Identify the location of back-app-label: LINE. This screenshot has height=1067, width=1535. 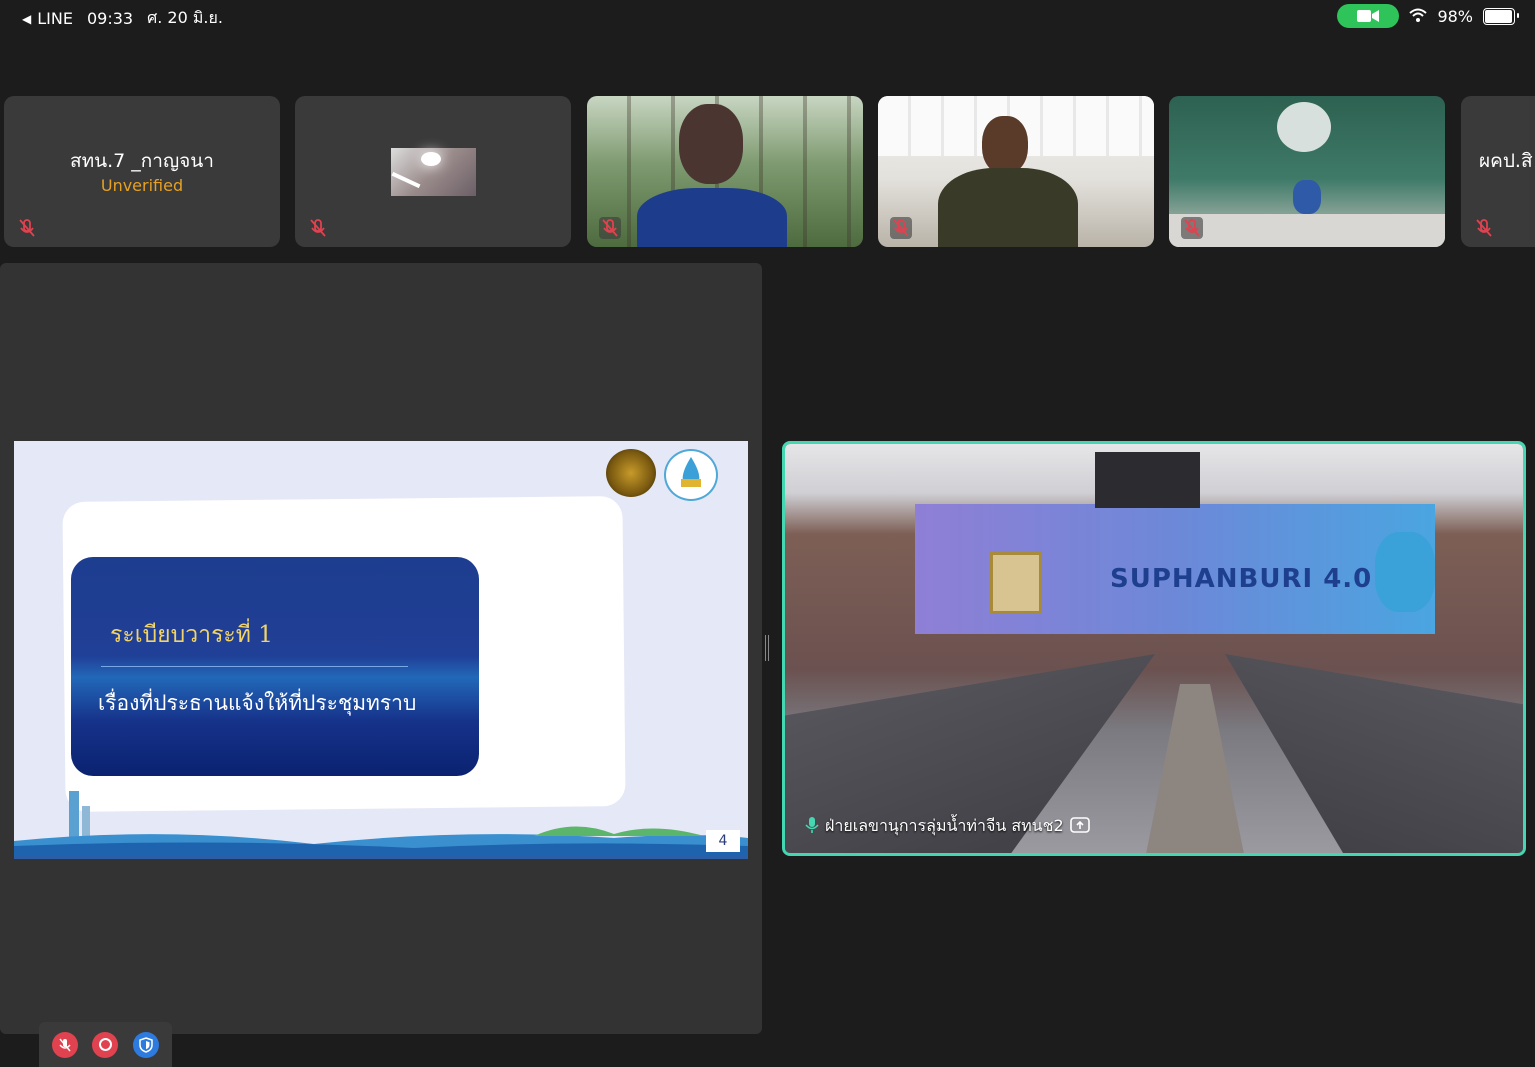
(55, 18).